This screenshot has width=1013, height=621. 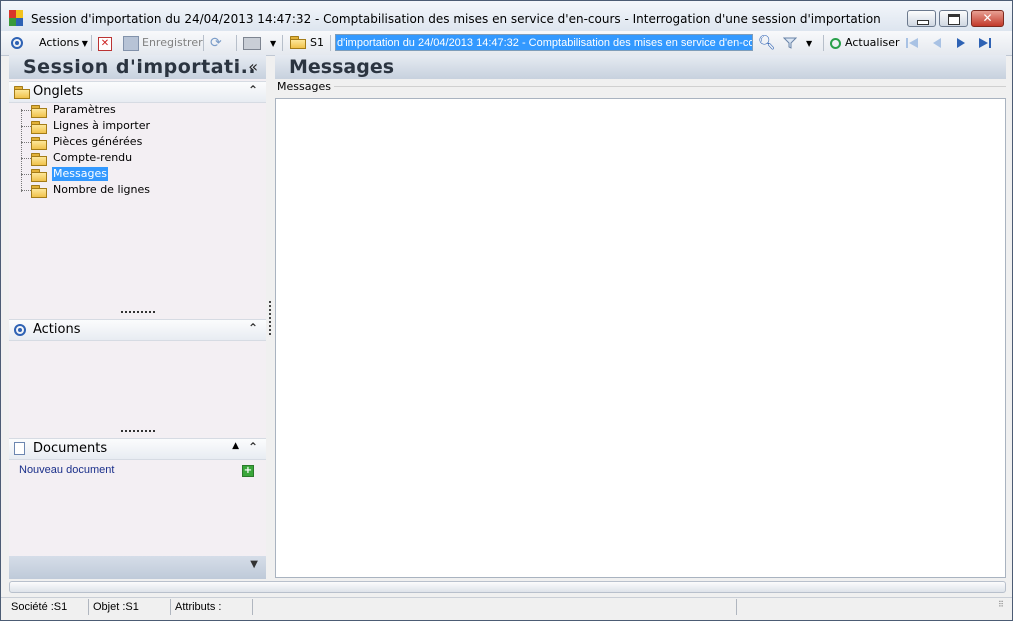 I want to click on filter-button: ▼, so click(x=797, y=43).